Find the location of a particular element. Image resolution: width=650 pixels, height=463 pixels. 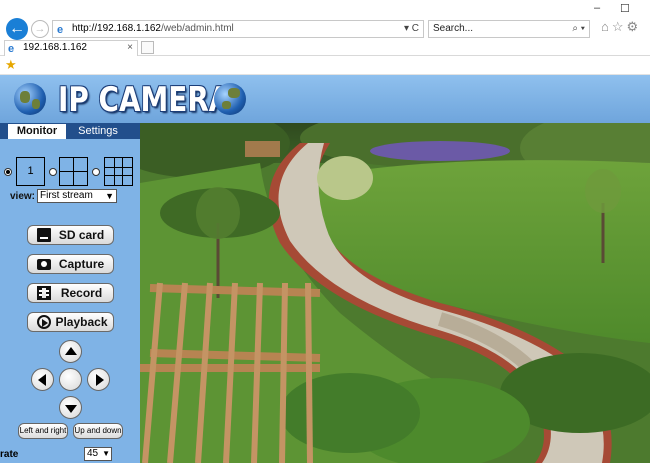

tab-settings: Settings is located at coordinates (98, 131).